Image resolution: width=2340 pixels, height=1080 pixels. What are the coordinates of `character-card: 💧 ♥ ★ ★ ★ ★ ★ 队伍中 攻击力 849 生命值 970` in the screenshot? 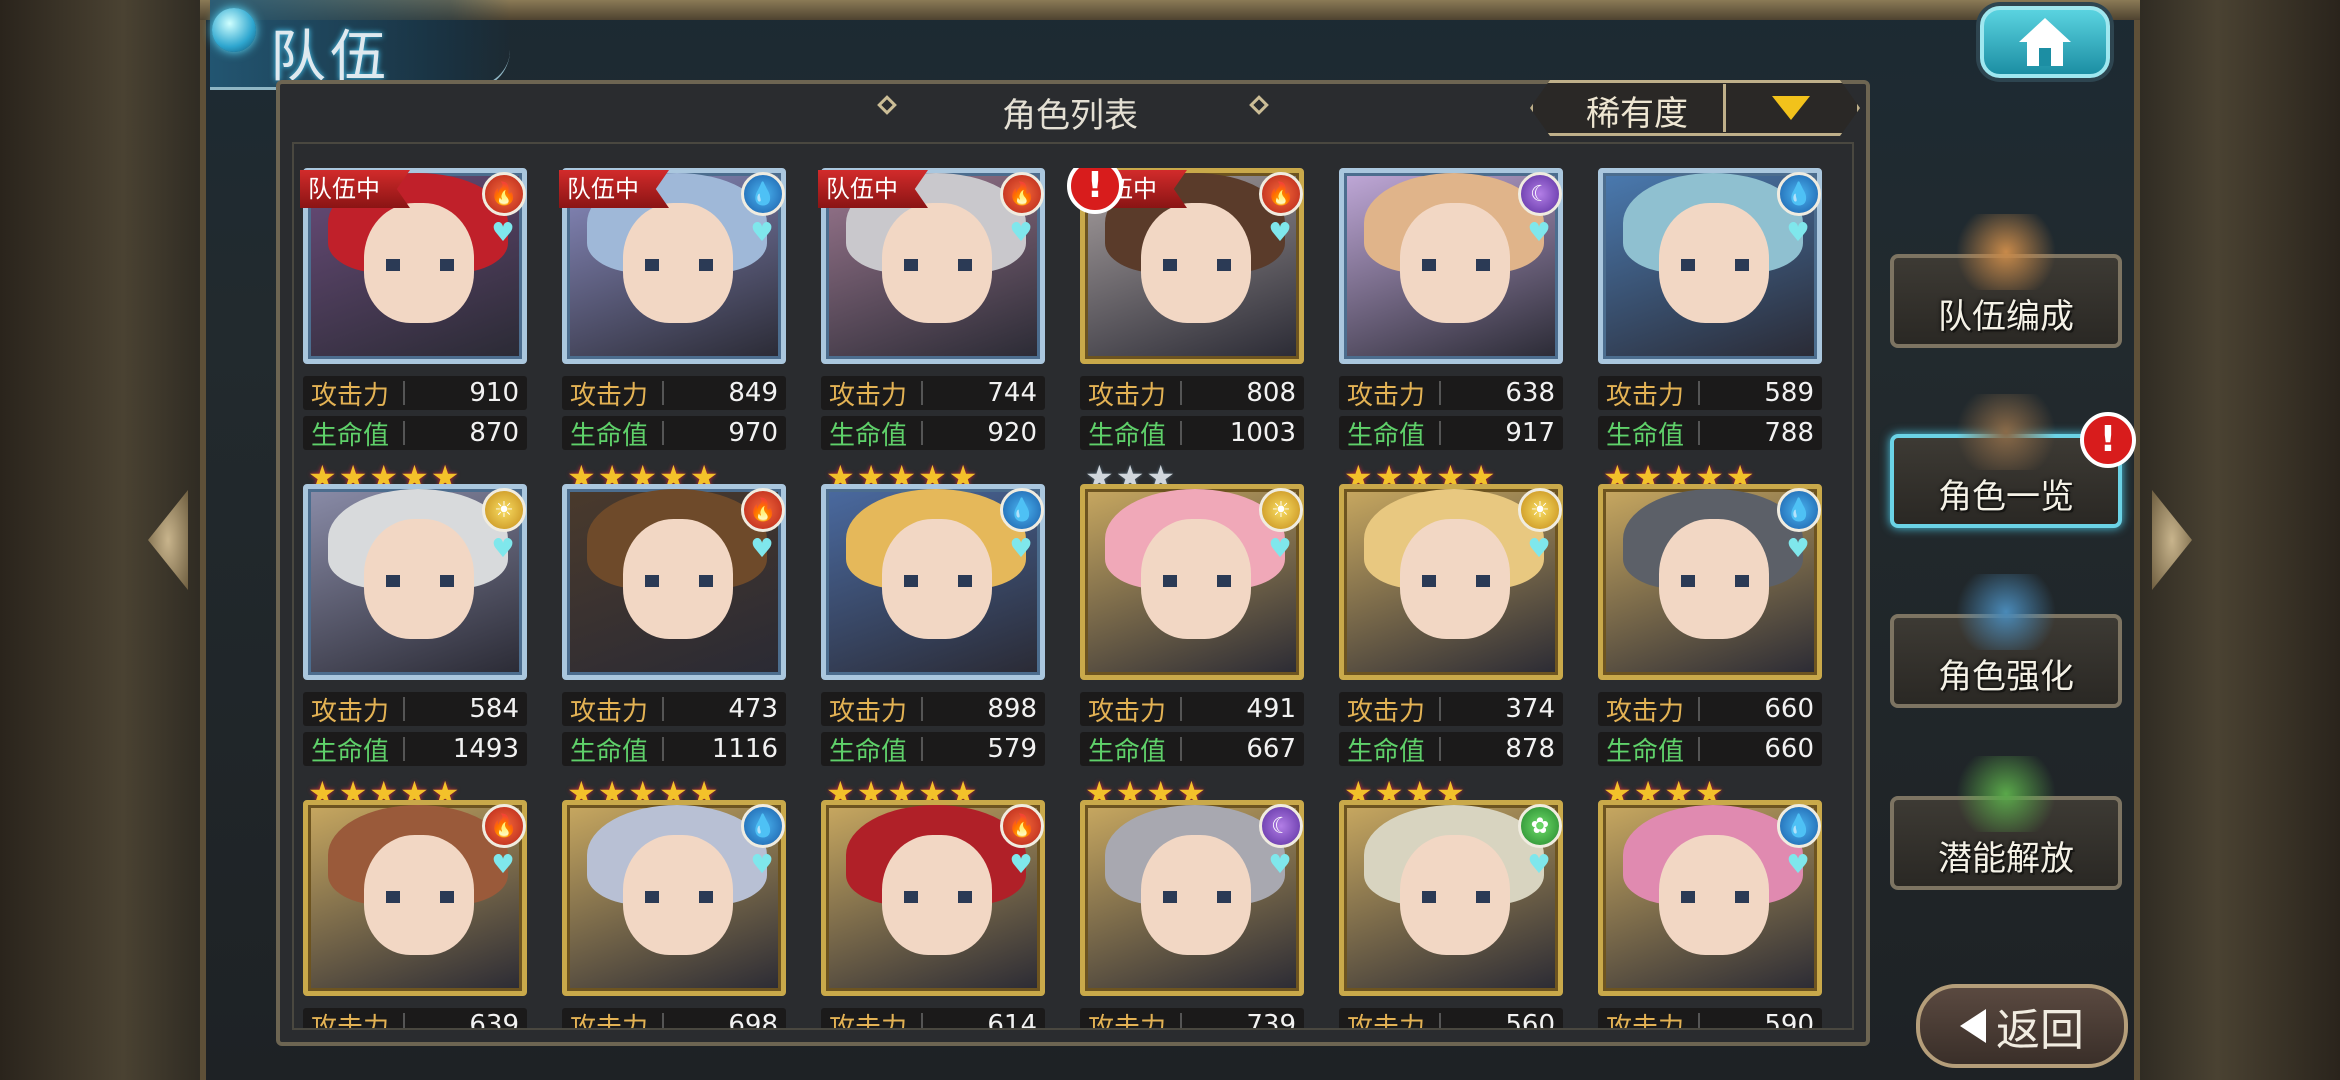 It's located at (674, 333).